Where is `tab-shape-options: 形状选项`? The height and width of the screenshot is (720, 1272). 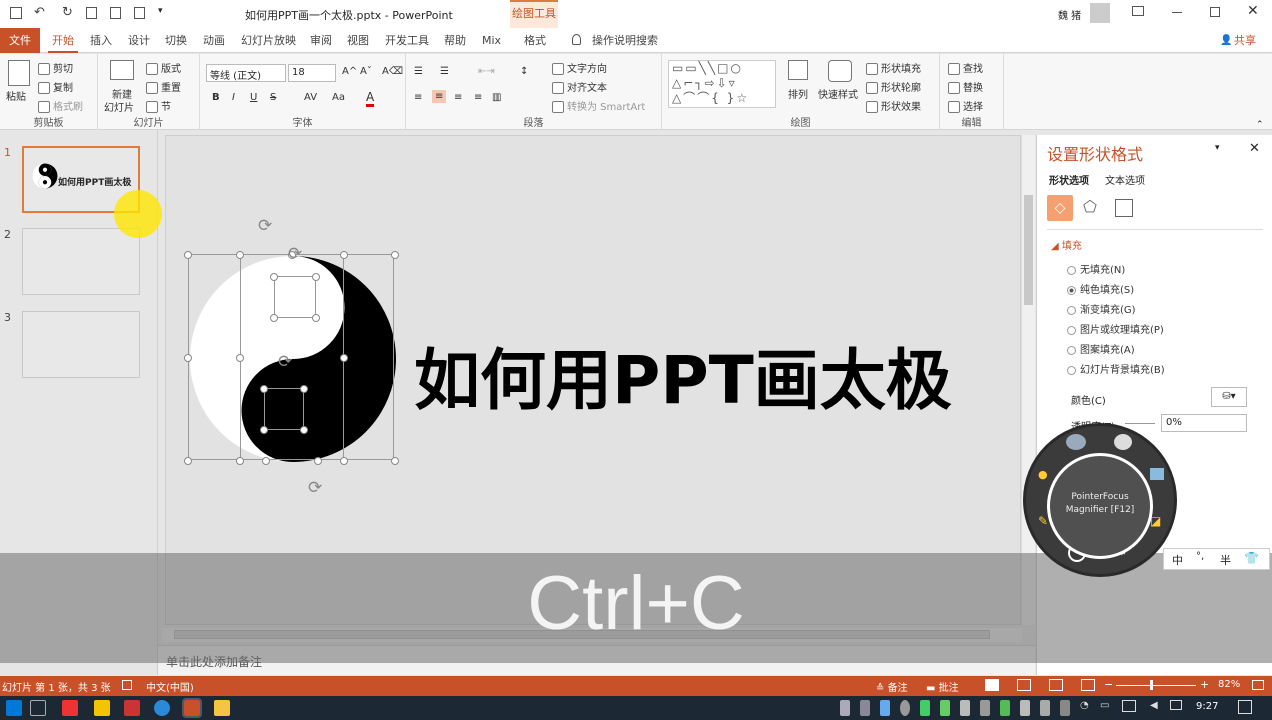 tab-shape-options: 形状选项 is located at coordinates (1069, 179).